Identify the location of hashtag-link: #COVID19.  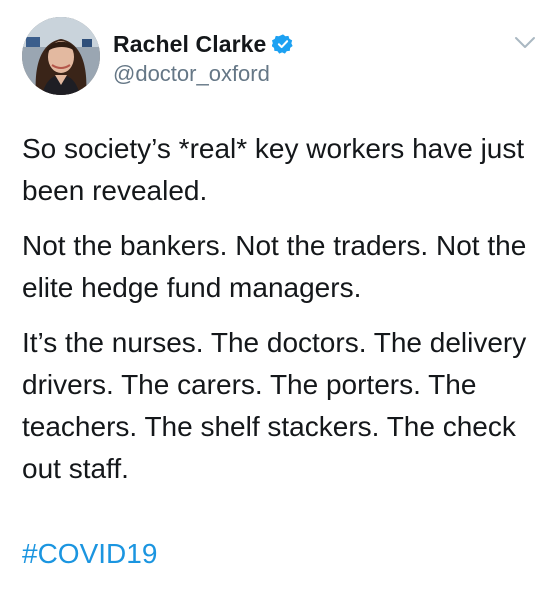
(89, 554).